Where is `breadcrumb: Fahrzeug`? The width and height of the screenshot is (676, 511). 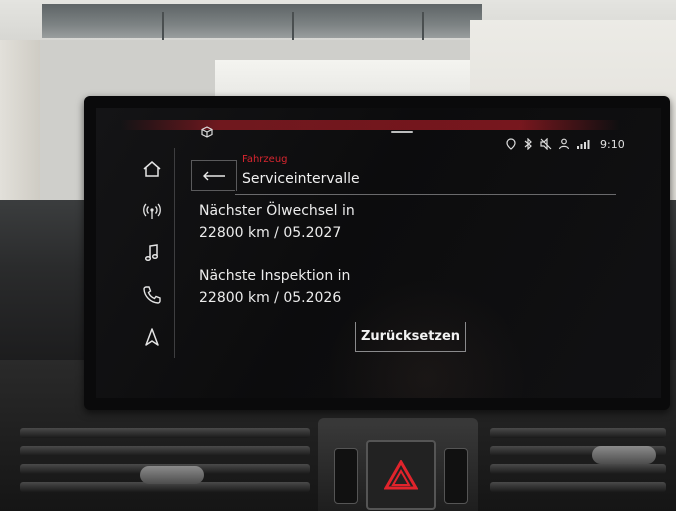 breadcrumb: Fahrzeug is located at coordinates (265, 159).